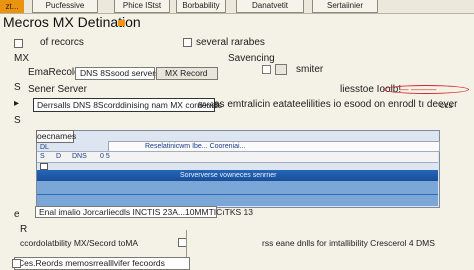  Describe the element at coordinates (17, 103) in the screenshot. I see `desc-row-marker: ▸` at that location.